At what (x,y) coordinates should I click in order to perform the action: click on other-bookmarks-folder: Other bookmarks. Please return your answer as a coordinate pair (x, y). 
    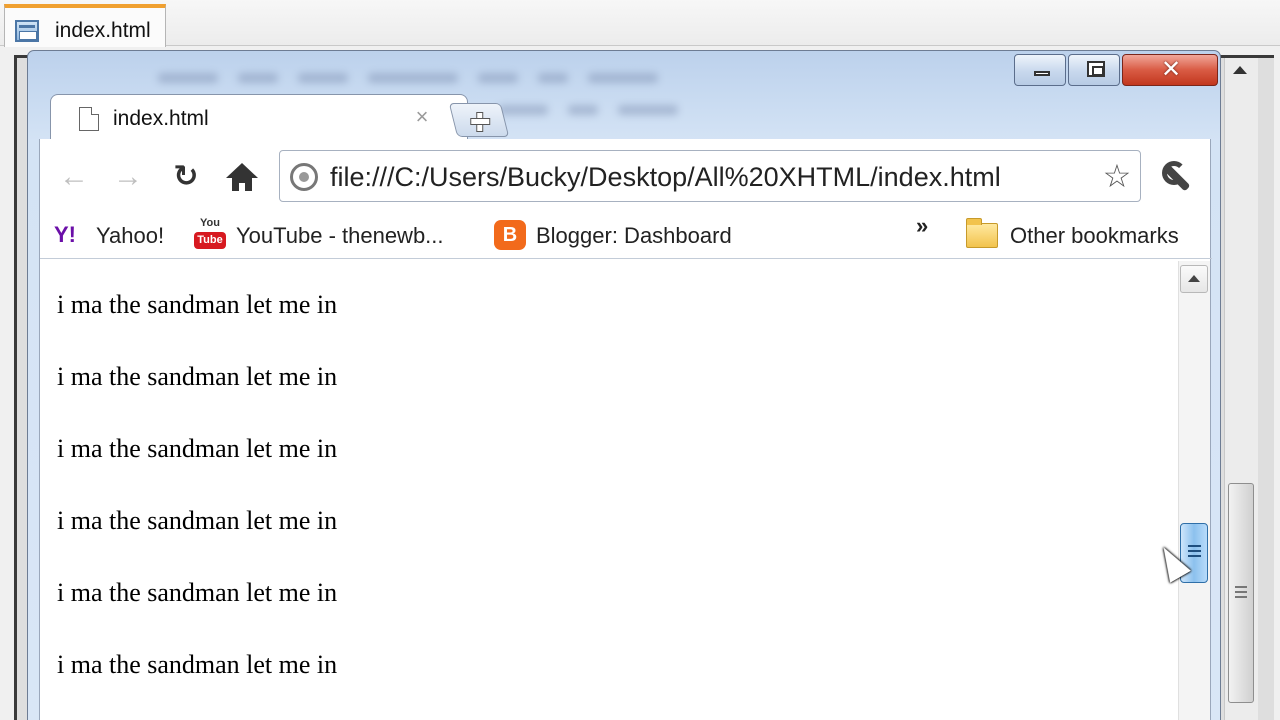
    Looking at the image, I should click on (1086, 234).